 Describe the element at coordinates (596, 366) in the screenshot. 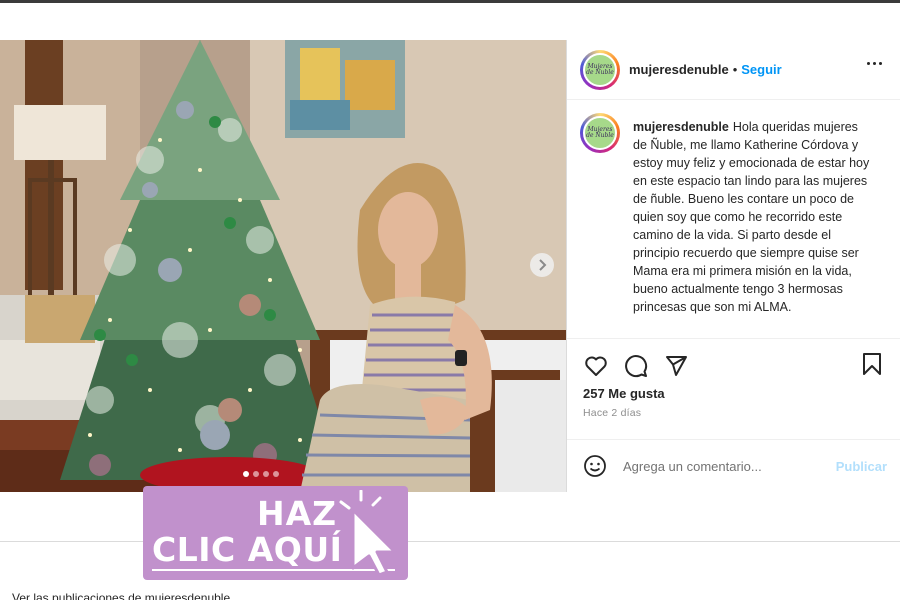

I see `heart-icon` at that location.